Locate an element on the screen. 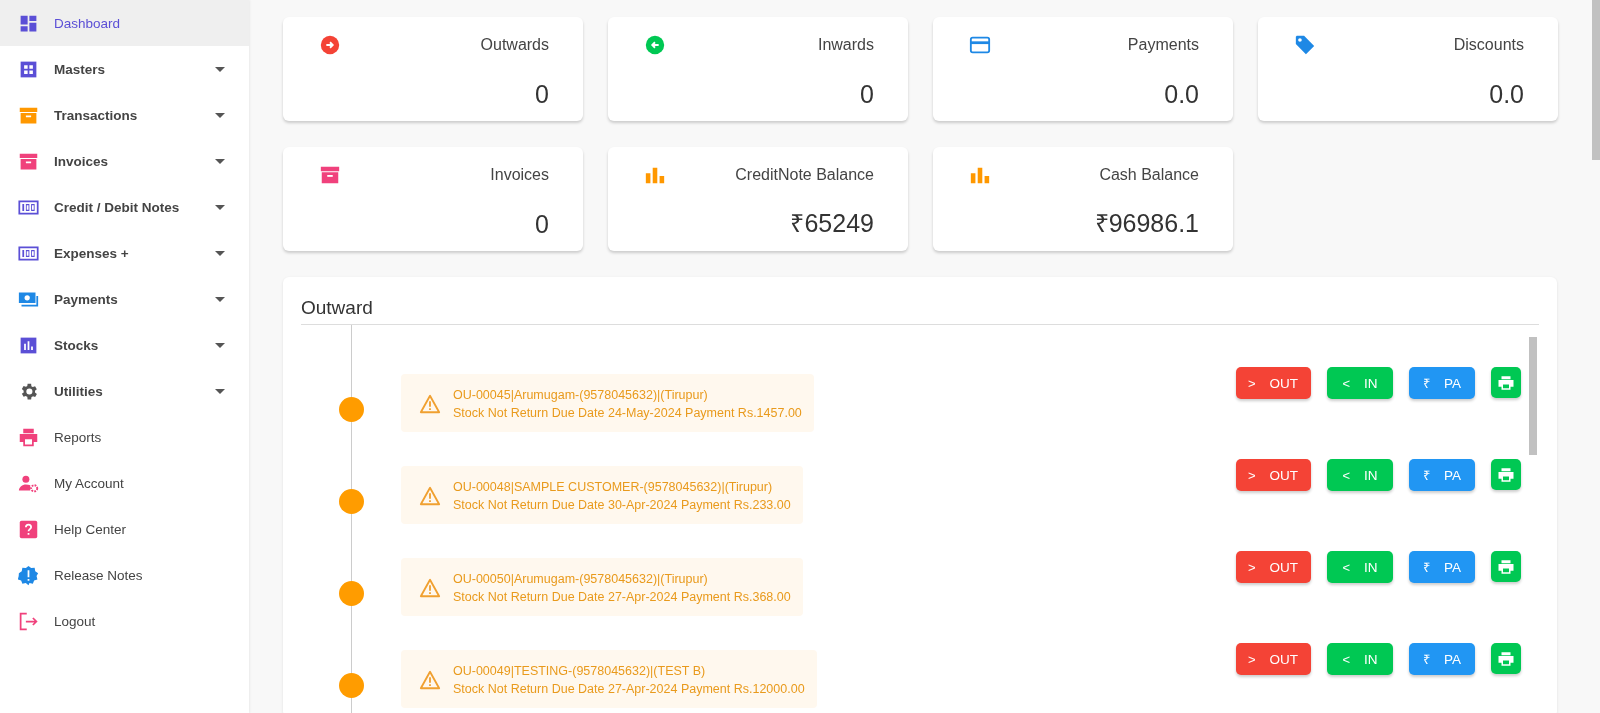  sidebar-item: Help Center is located at coordinates (124, 529).